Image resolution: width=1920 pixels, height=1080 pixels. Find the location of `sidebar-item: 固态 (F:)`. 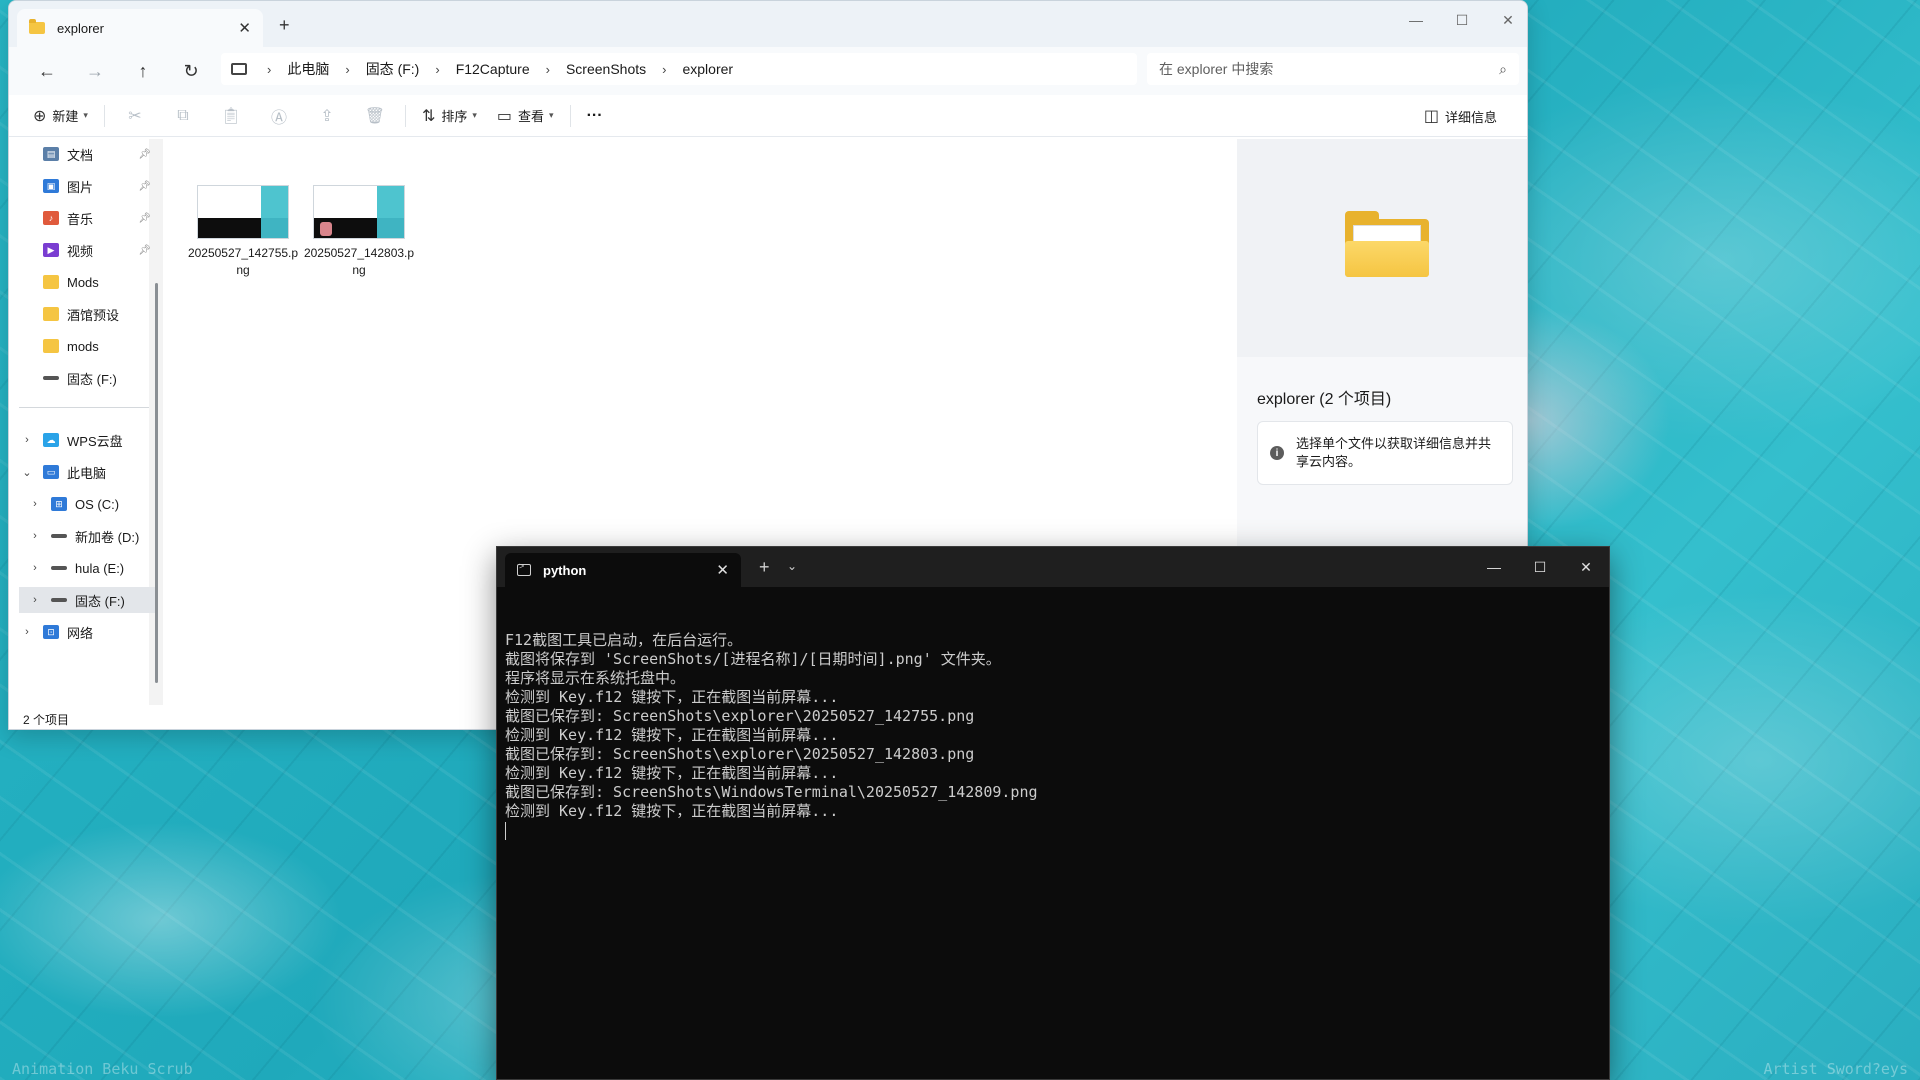

sidebar-item: 固态 (F:) is located at coordinates (83, 378).